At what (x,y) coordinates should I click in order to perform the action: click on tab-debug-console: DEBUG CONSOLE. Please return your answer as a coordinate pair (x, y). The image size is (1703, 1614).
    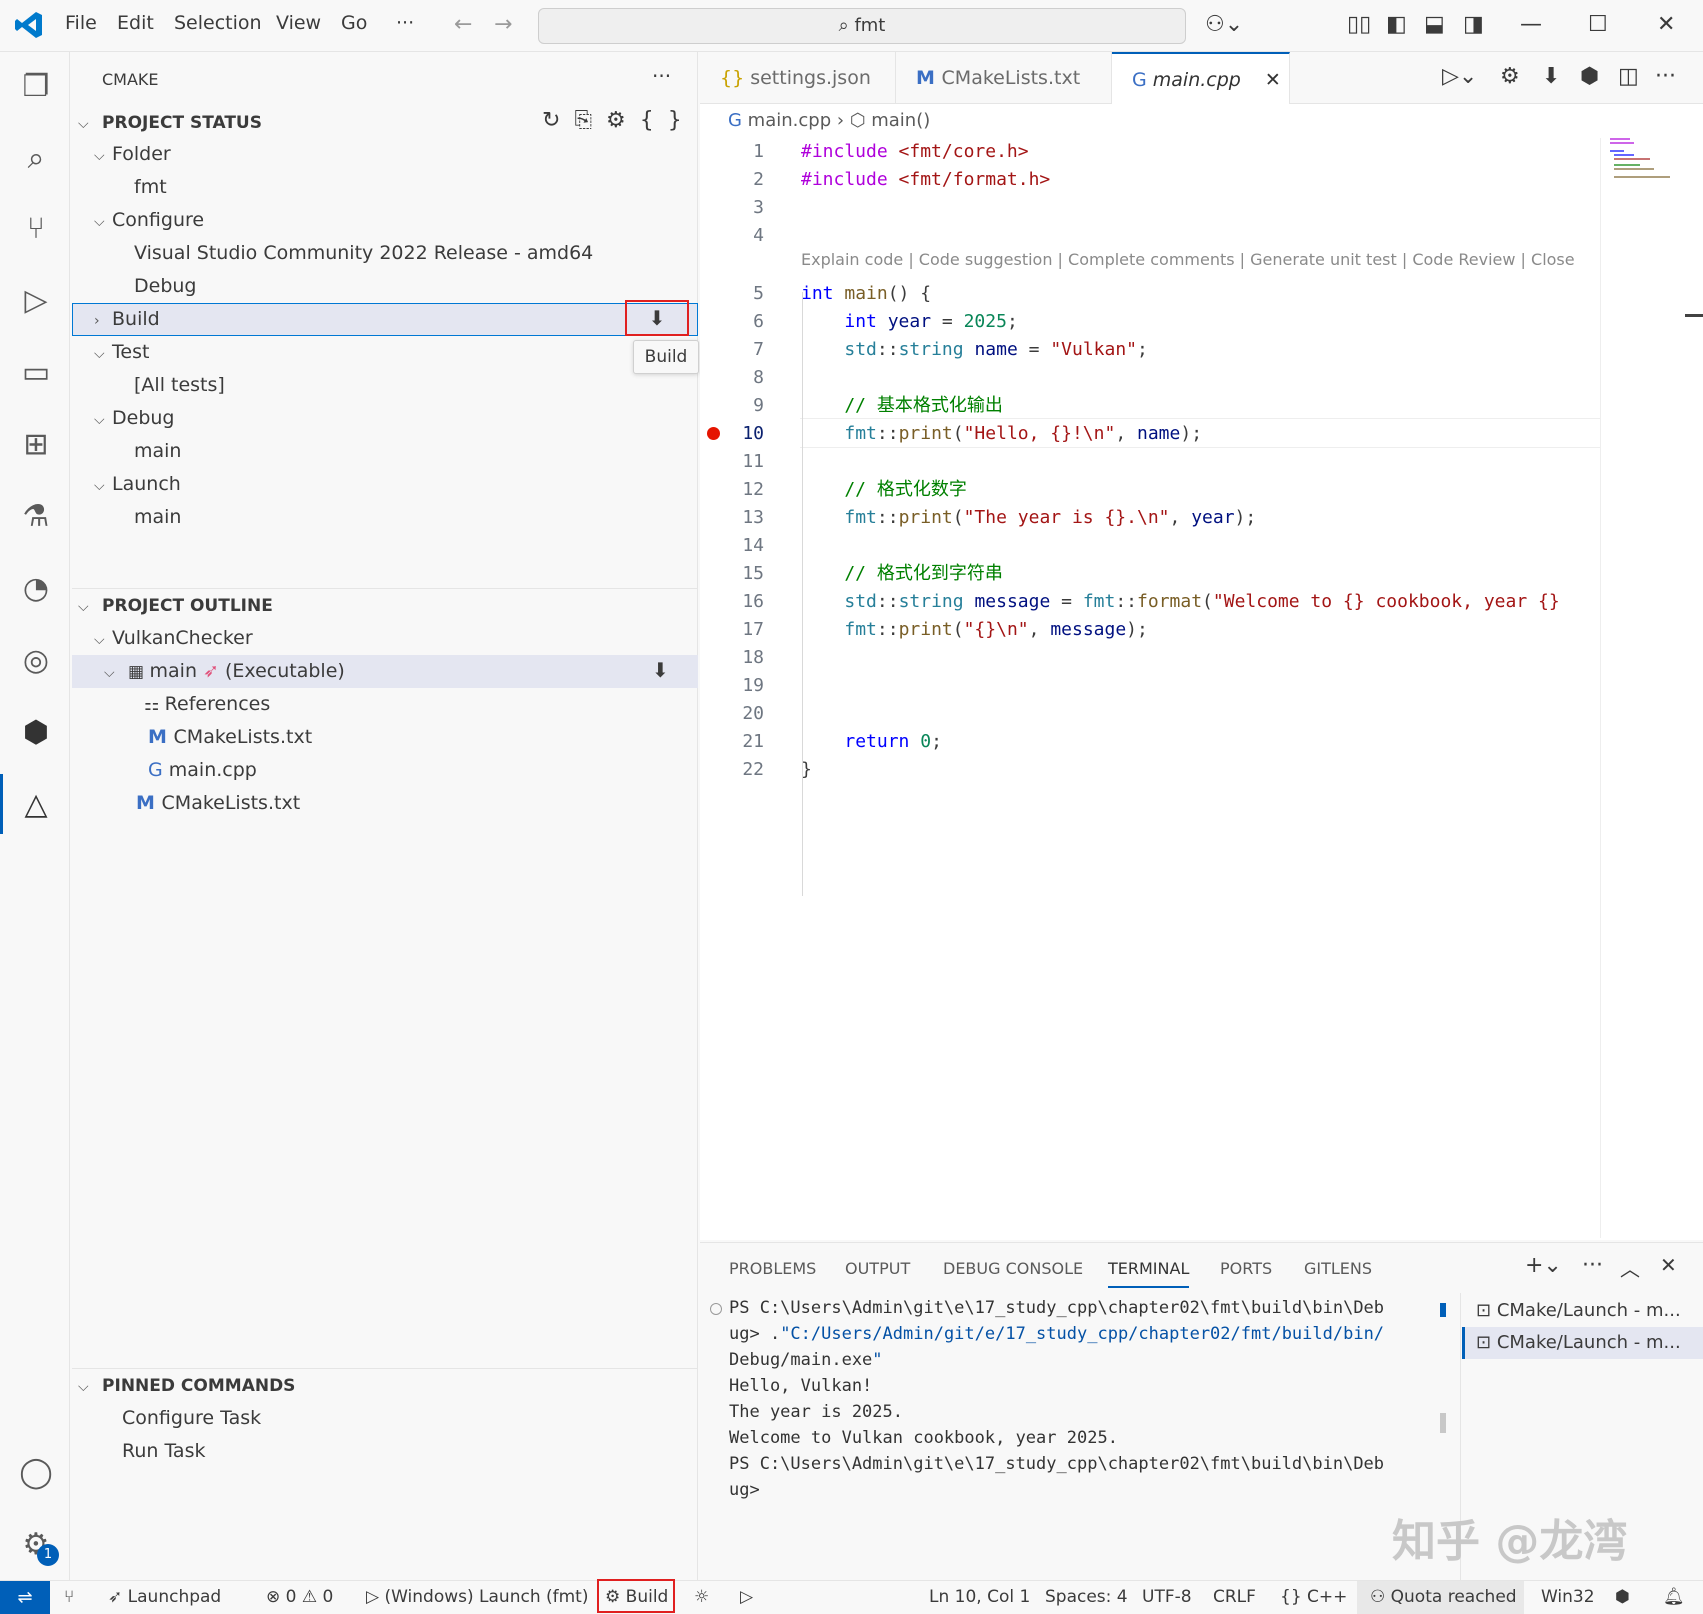
    Looking at the image, I should click on (1013, 1268).